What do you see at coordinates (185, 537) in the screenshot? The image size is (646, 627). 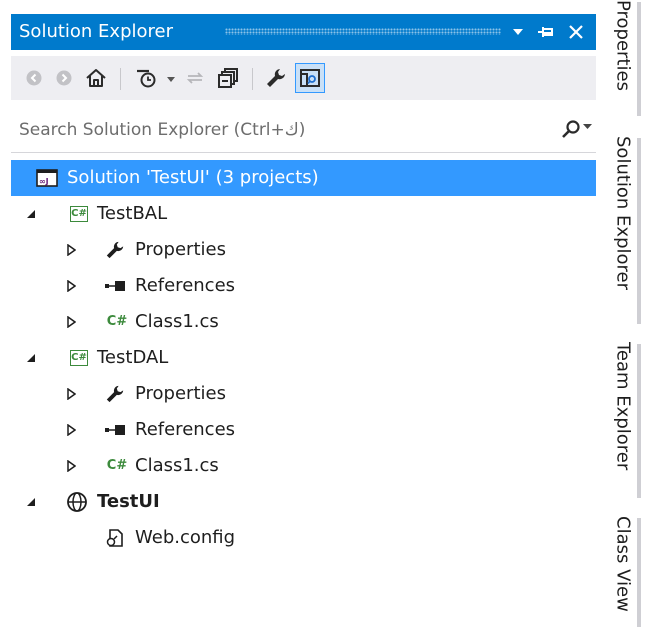 I see `tree-item-label: Web.config` at bounding box center [185, 537].